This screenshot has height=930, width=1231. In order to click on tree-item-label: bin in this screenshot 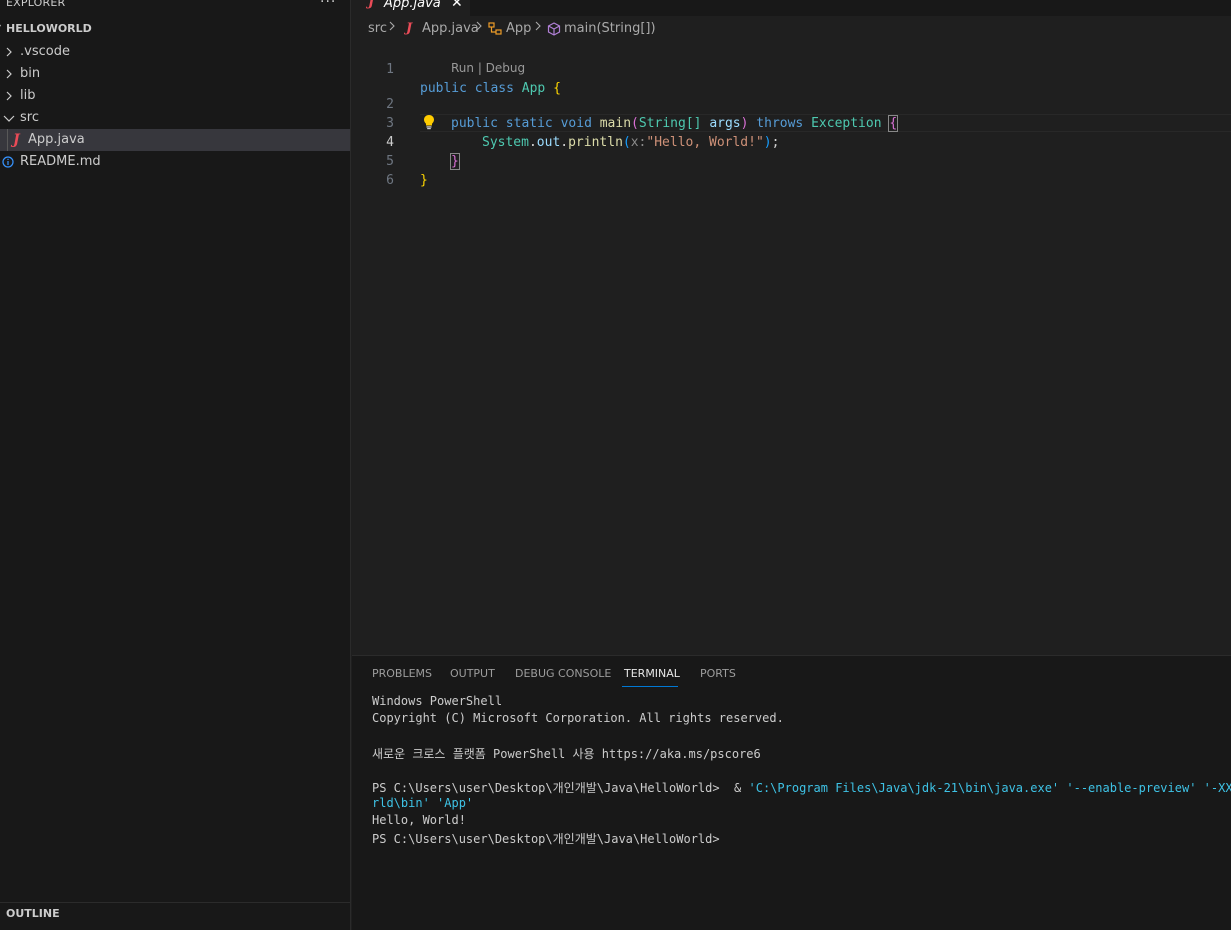, I will do `click(30, 73)`.